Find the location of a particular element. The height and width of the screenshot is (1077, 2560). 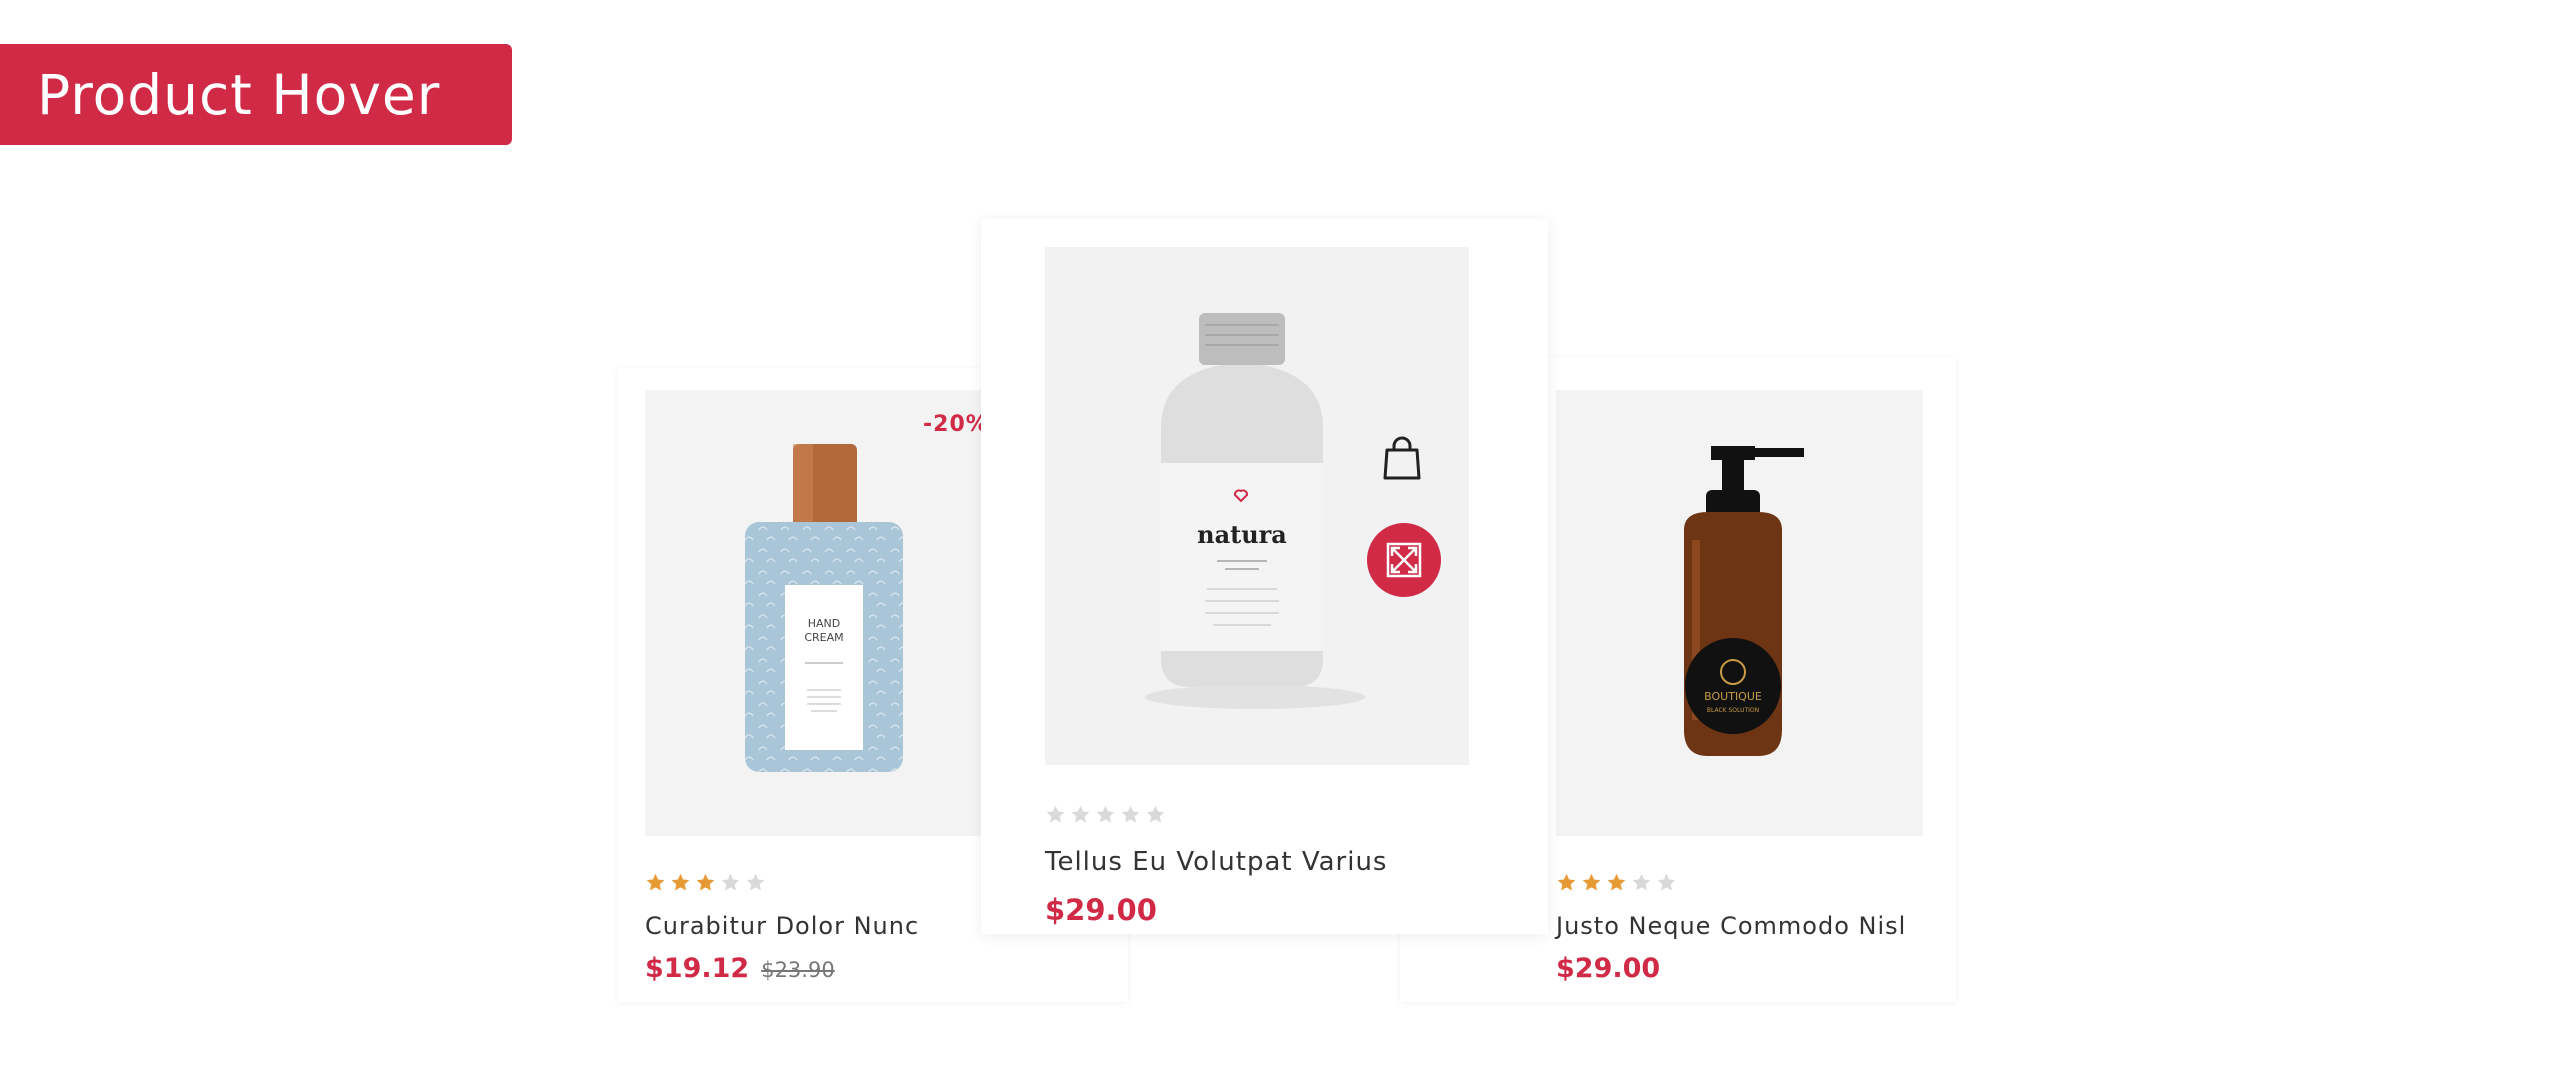

shopping-bag-icon is located at coordinates (1402, 459).